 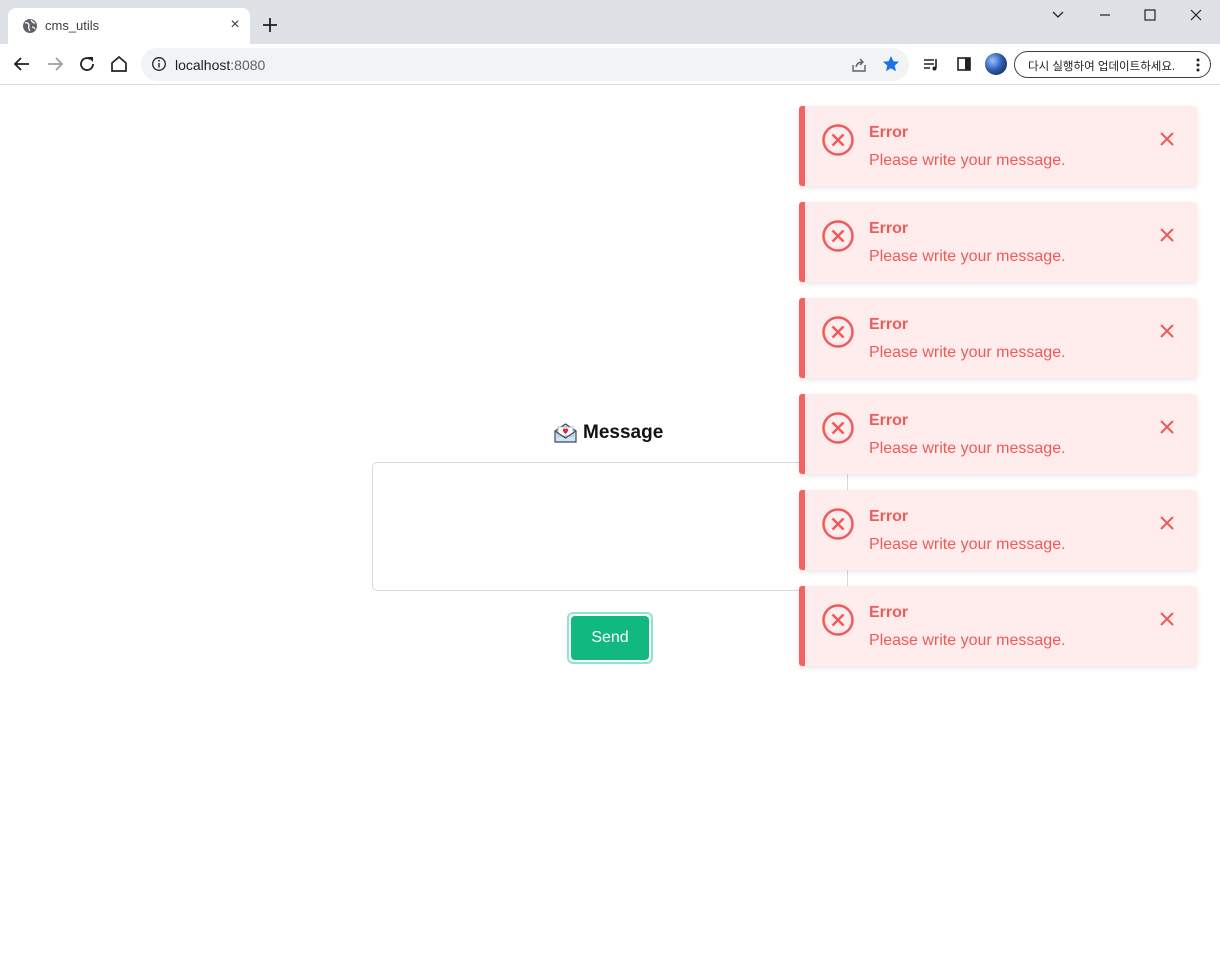 I want to click on send-button: Send, so click(x=610, y=638).